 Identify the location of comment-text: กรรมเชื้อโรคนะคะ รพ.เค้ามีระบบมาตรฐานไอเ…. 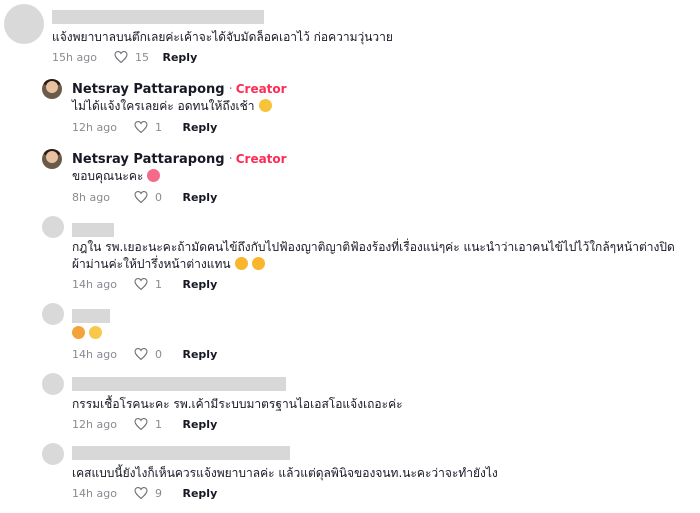
(237, 404).